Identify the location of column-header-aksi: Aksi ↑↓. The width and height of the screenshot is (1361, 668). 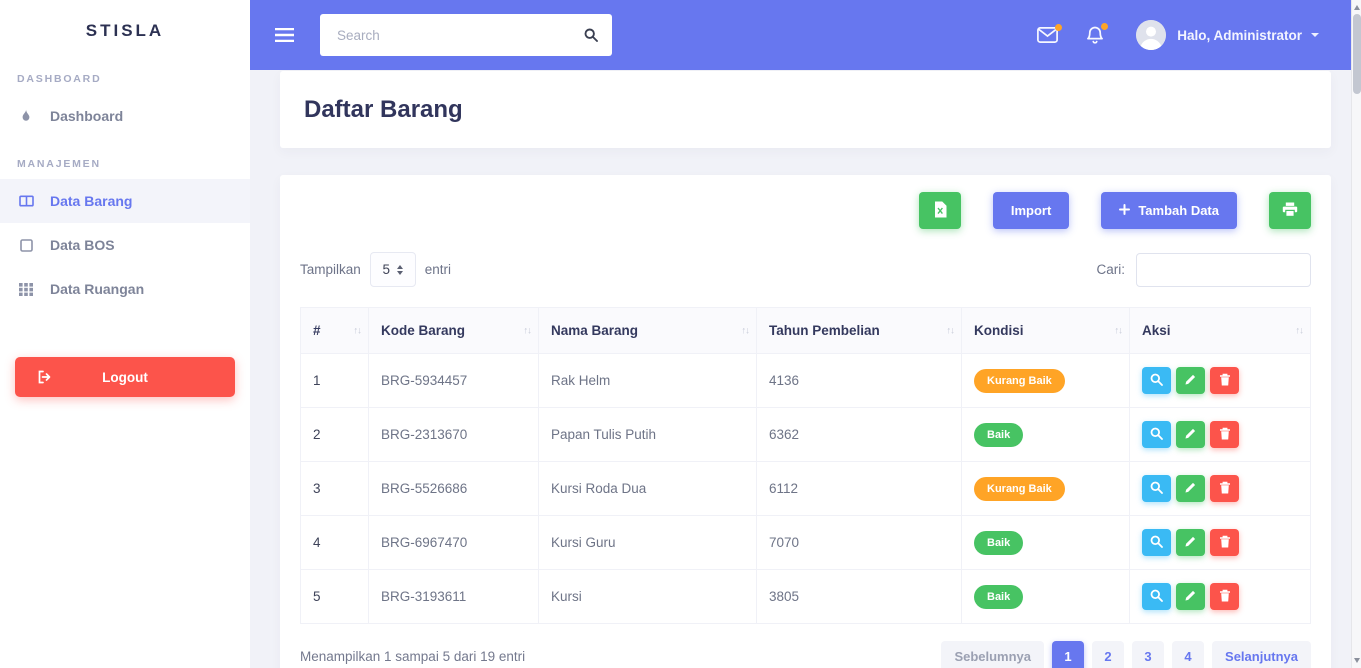
(1220, 330).